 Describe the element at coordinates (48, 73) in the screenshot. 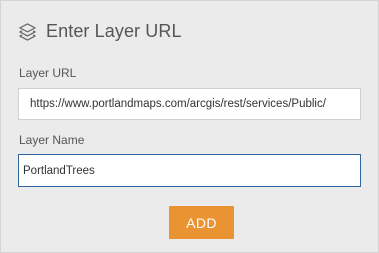

I see `layer-url-label: Layer URL` at that location.